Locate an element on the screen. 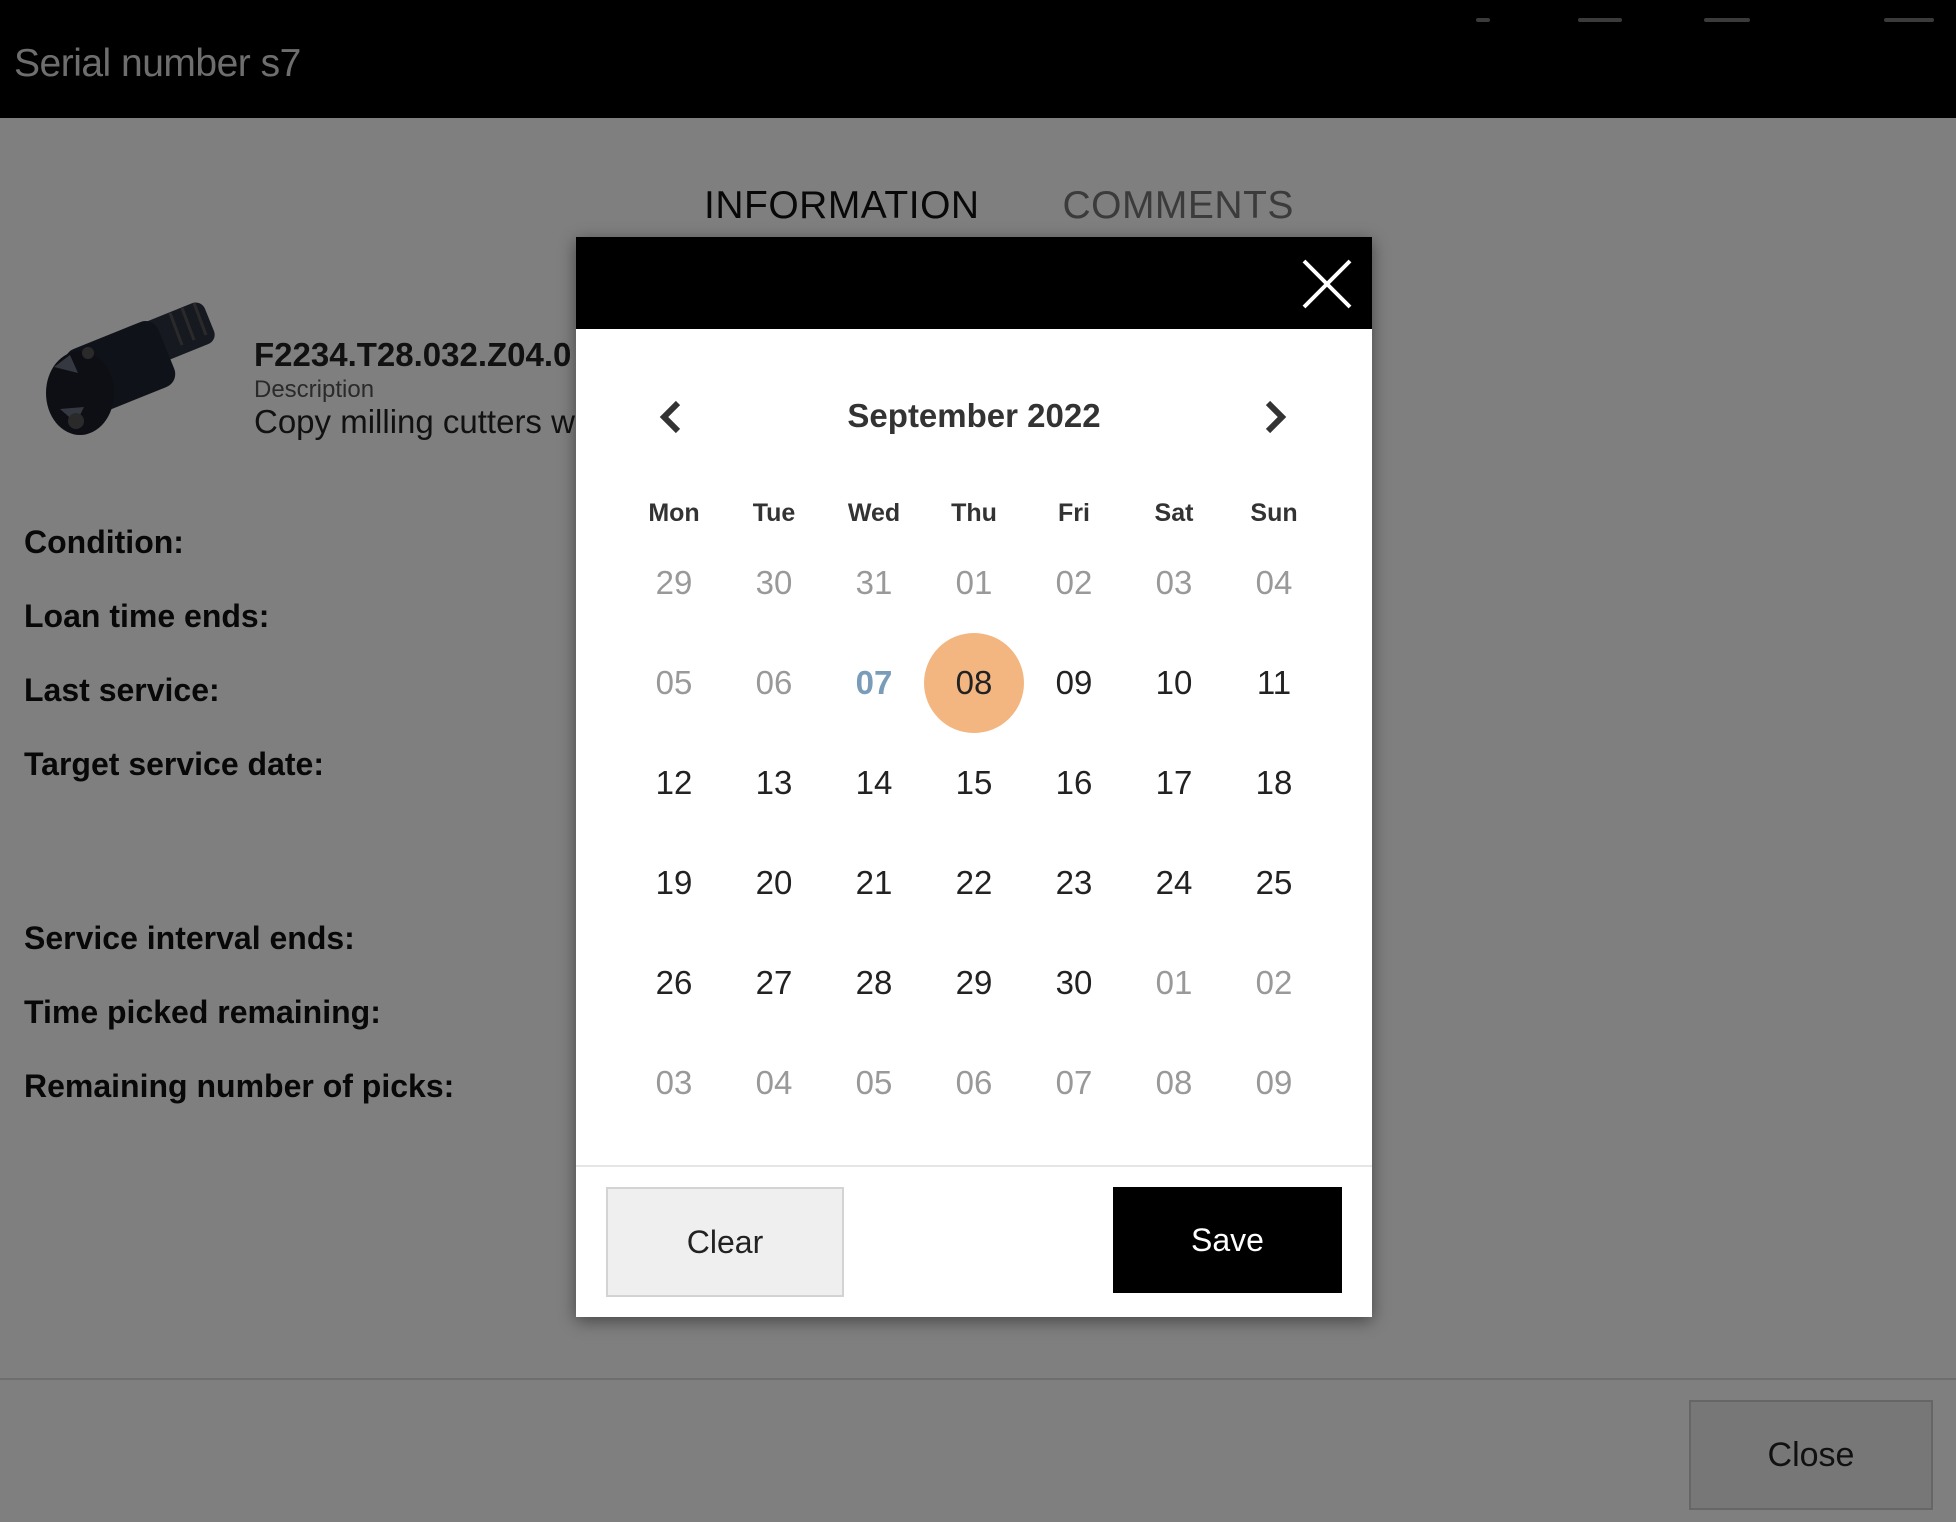 The width and height of the screenshot is (1956, 1522). calendar-day-selected: 08 is located at coordinates (974, 683).